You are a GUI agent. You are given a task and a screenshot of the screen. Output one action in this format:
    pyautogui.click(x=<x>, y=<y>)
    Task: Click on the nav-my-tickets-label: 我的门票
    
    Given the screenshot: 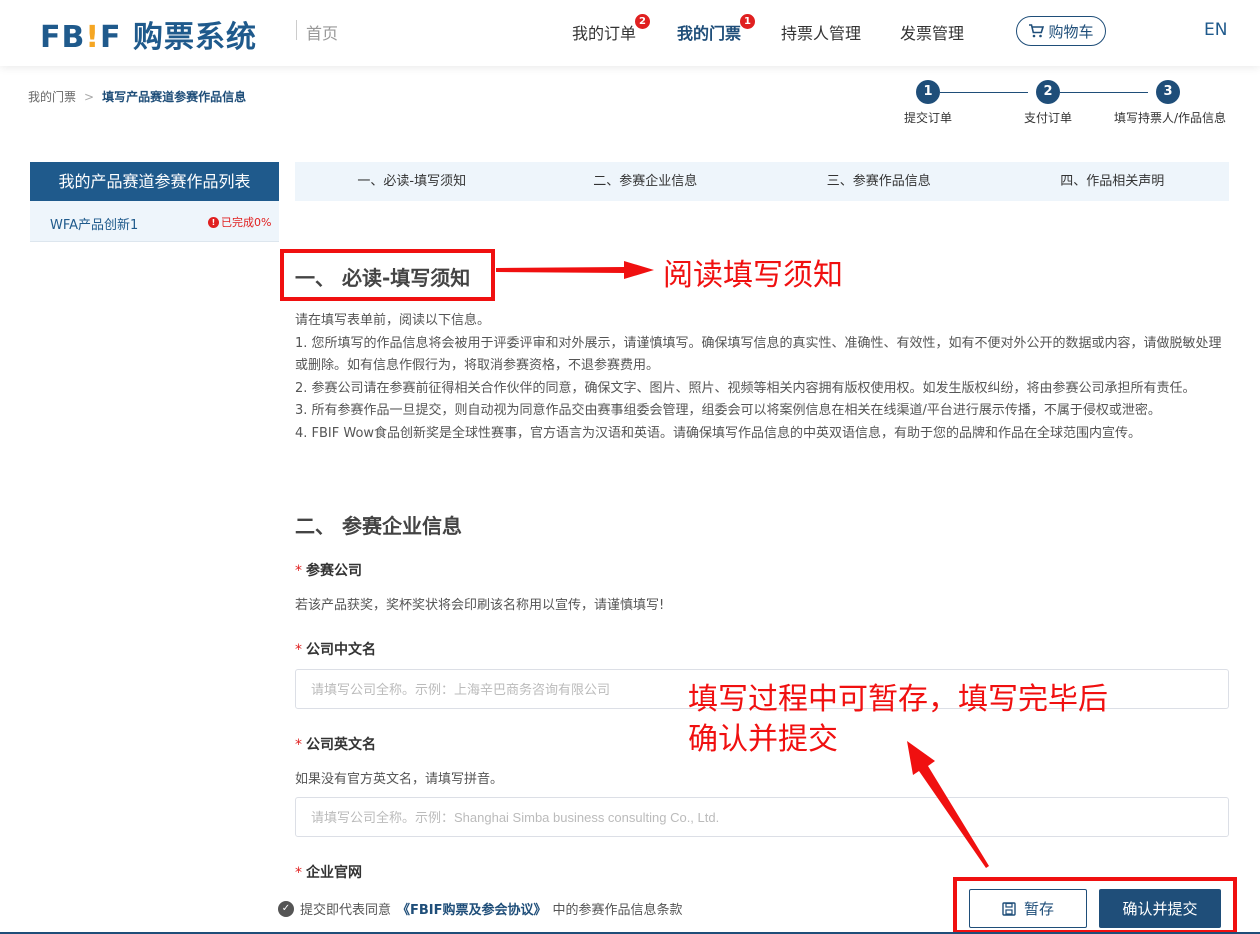 What is the action you would take?
    pyautogui.click(x=709, y=33)
    